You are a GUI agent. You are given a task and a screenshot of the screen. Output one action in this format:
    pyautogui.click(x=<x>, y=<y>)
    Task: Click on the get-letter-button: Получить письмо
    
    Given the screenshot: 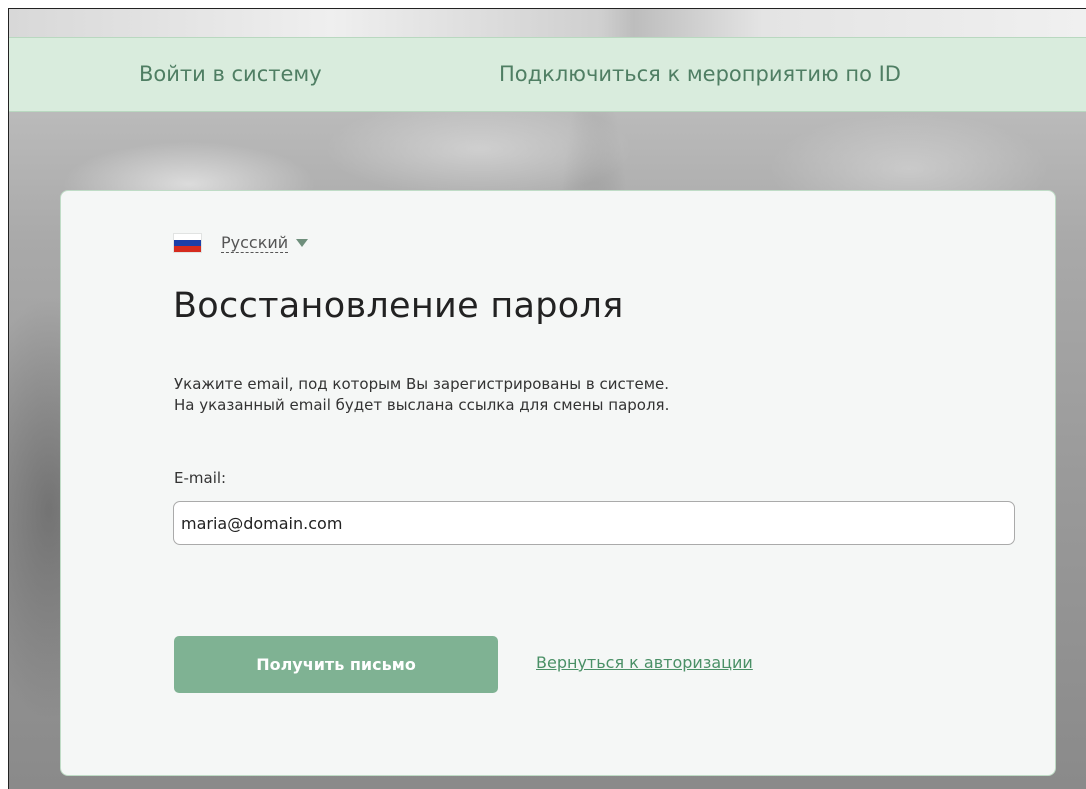 What is the action you would take?
    pyautogui.click(x=336, y=664)
    